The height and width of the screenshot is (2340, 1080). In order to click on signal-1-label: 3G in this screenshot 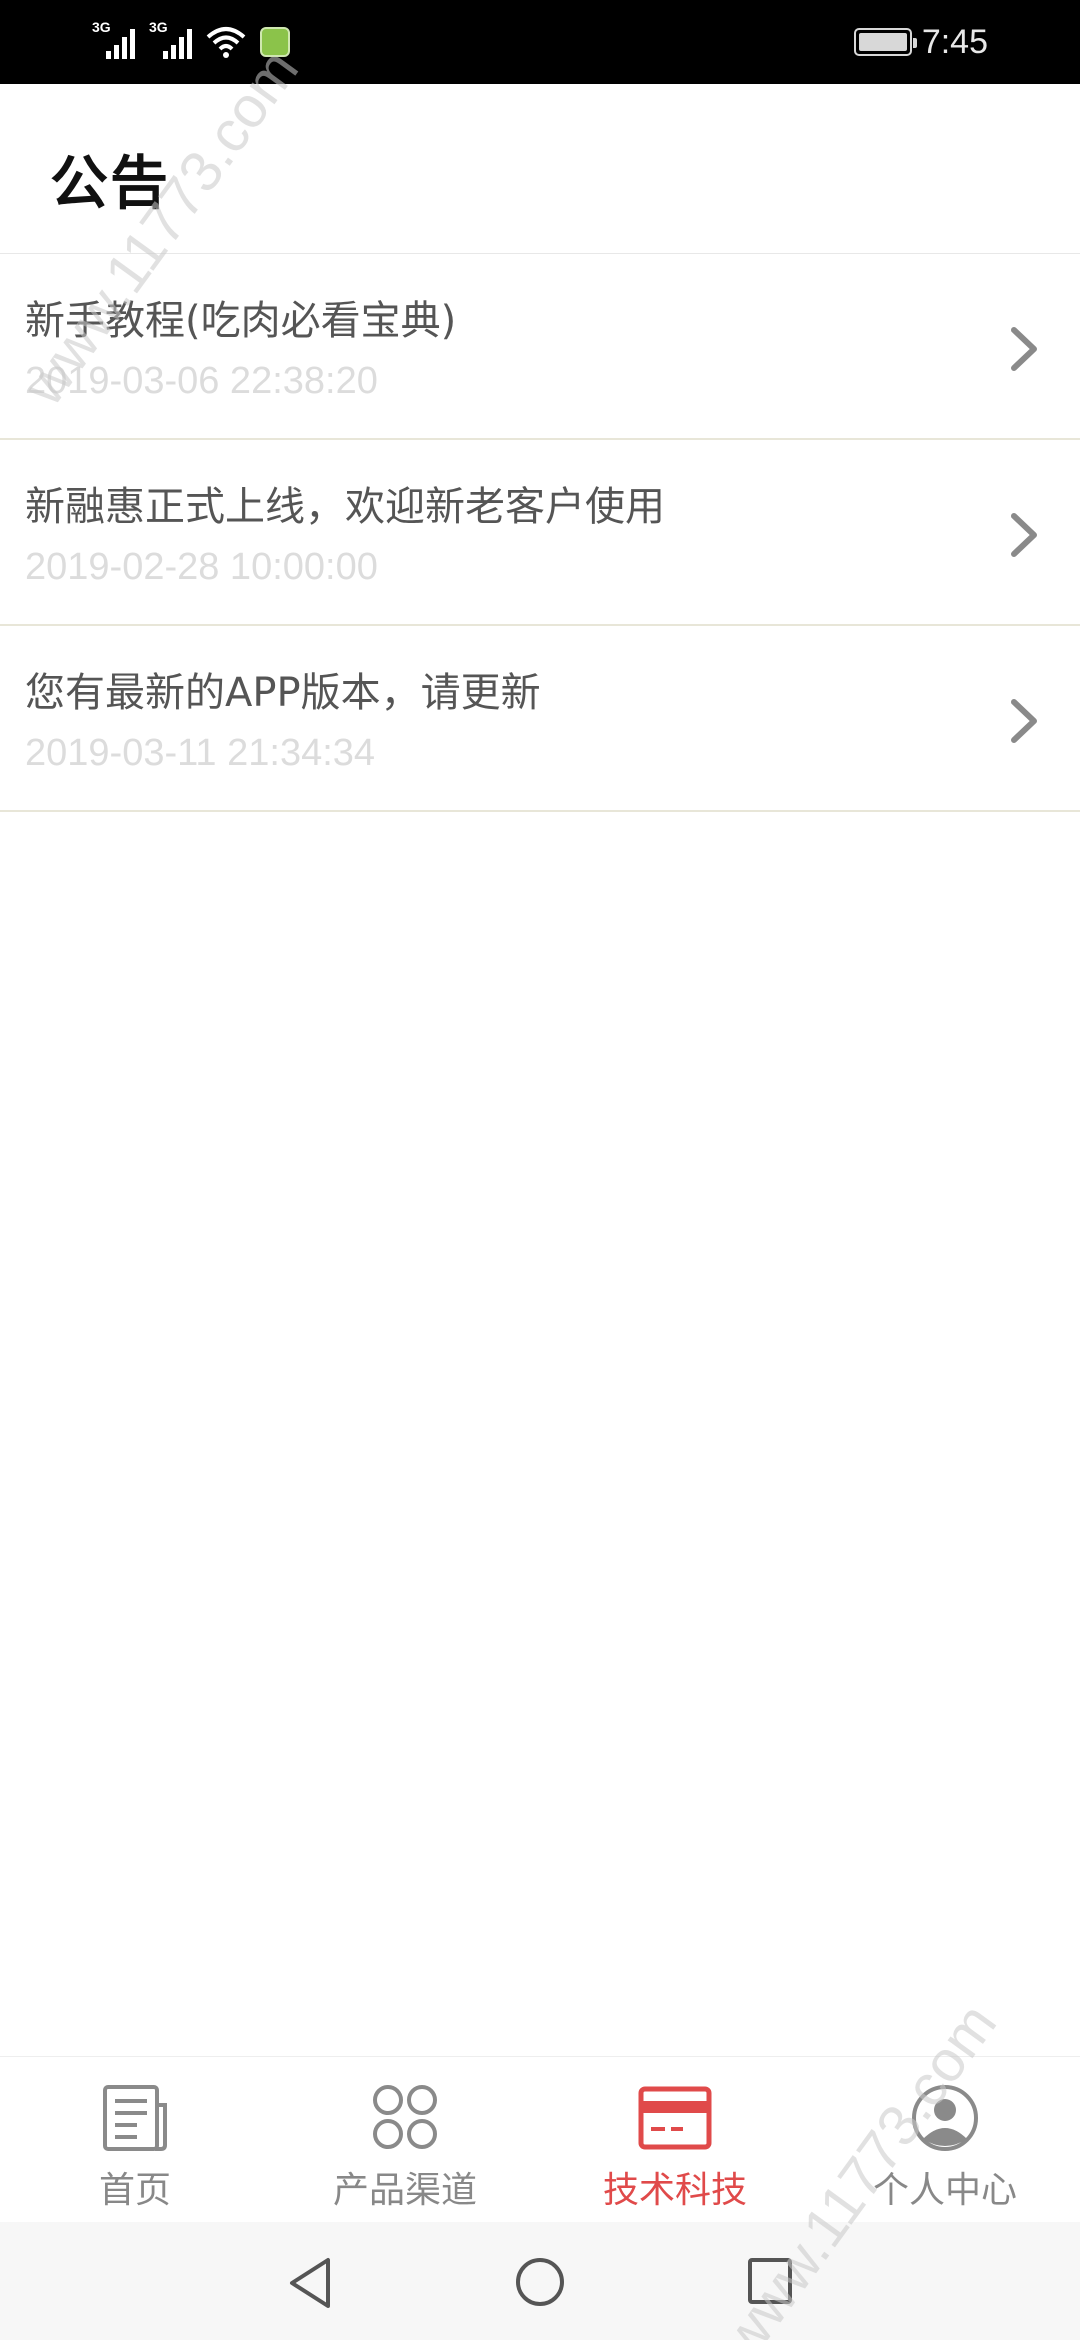, I will do `click(101, 27)`.